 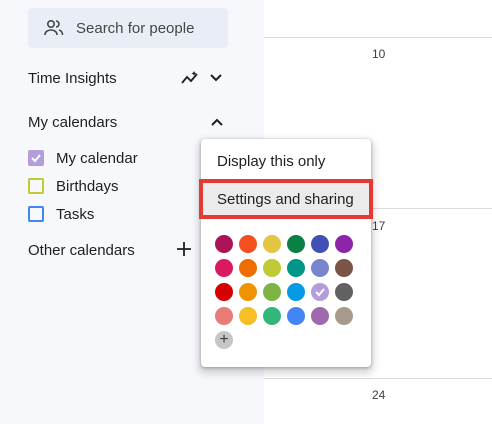 I want to click on day-number: 24, so click(x=378, y=395).